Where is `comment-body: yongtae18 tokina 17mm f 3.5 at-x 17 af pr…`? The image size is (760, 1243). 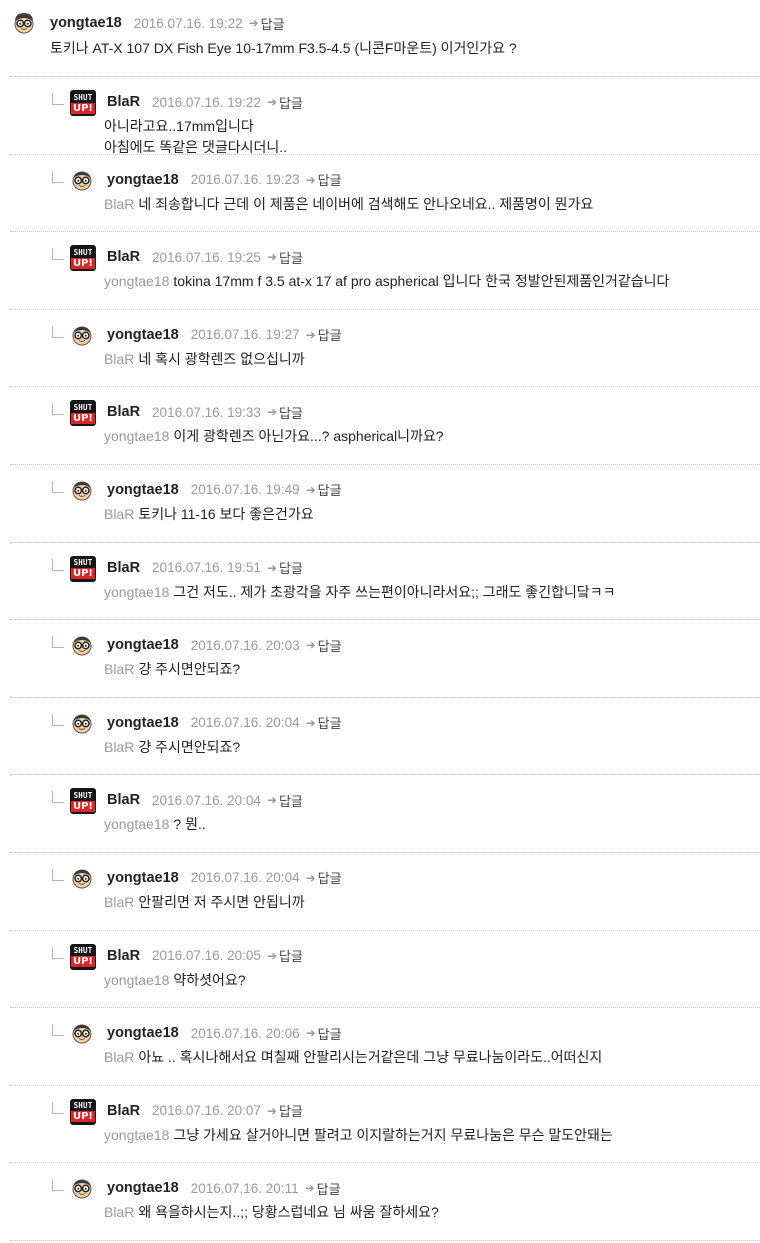 comment-body: yongtae18 tokina 17mm f 3.5 at-x 17 af pr… is located at coordinates (432, 281).